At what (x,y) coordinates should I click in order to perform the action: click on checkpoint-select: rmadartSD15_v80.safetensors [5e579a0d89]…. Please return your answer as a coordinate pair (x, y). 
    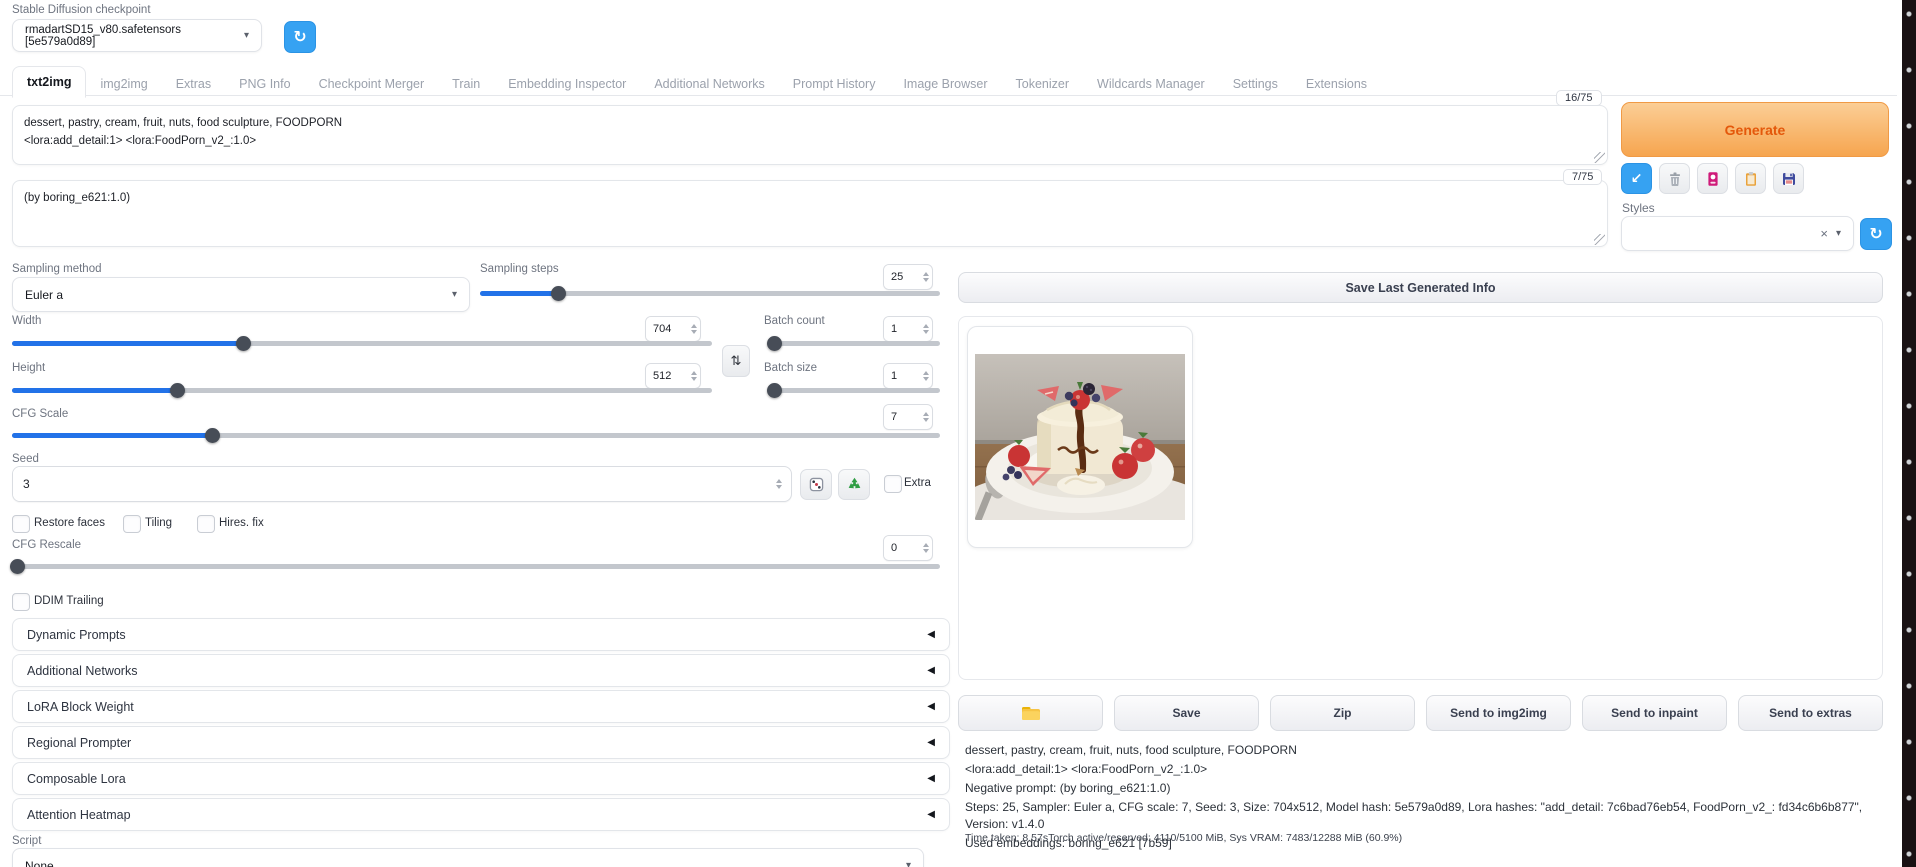
    Looking at the image, I should click on (137, 35).